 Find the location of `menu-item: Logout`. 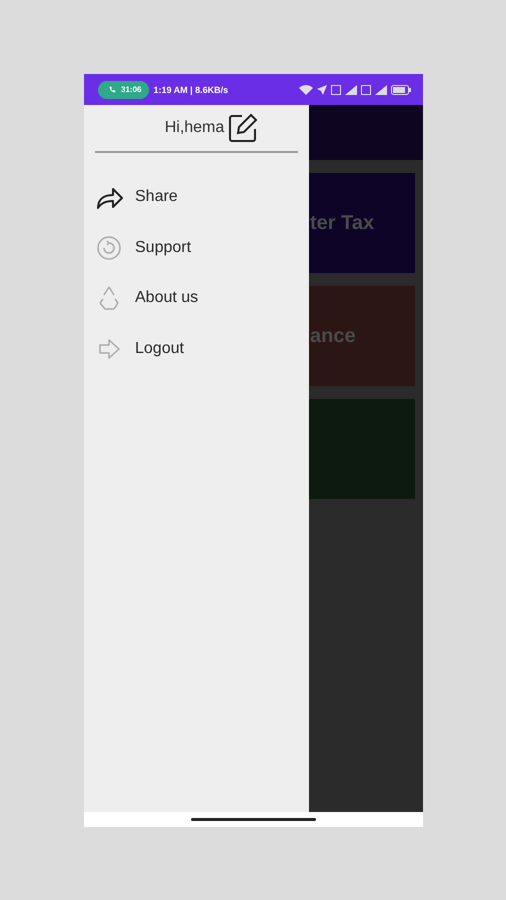

menu-item: Logout is located at coordinates (201, 349).